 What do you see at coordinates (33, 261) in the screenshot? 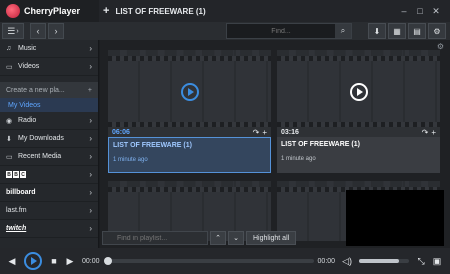
I see `play-button` at bounding box center [33, 261].